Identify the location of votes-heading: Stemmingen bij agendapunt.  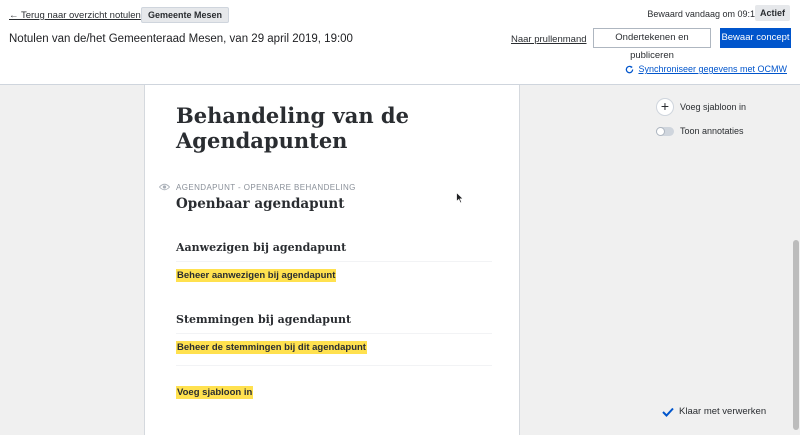
(264, 319).